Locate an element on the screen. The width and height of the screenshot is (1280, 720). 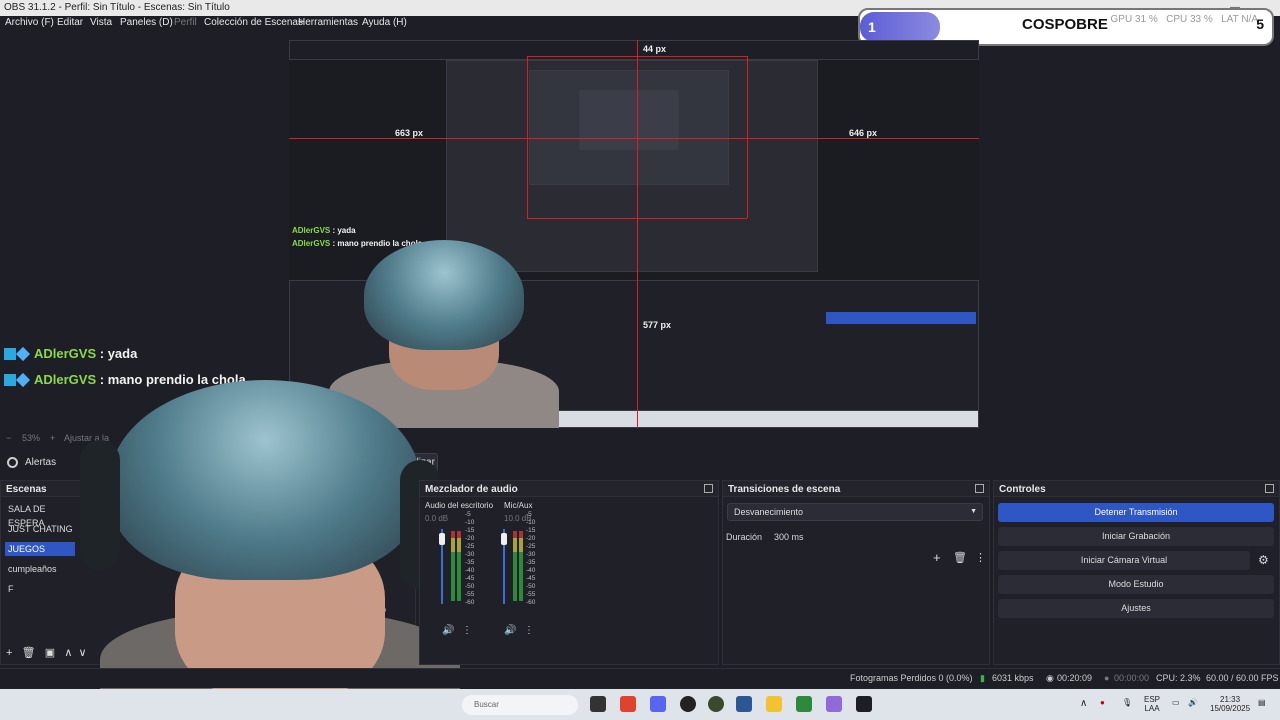
menu-vista: Vista is located at coordinates (101, 22).